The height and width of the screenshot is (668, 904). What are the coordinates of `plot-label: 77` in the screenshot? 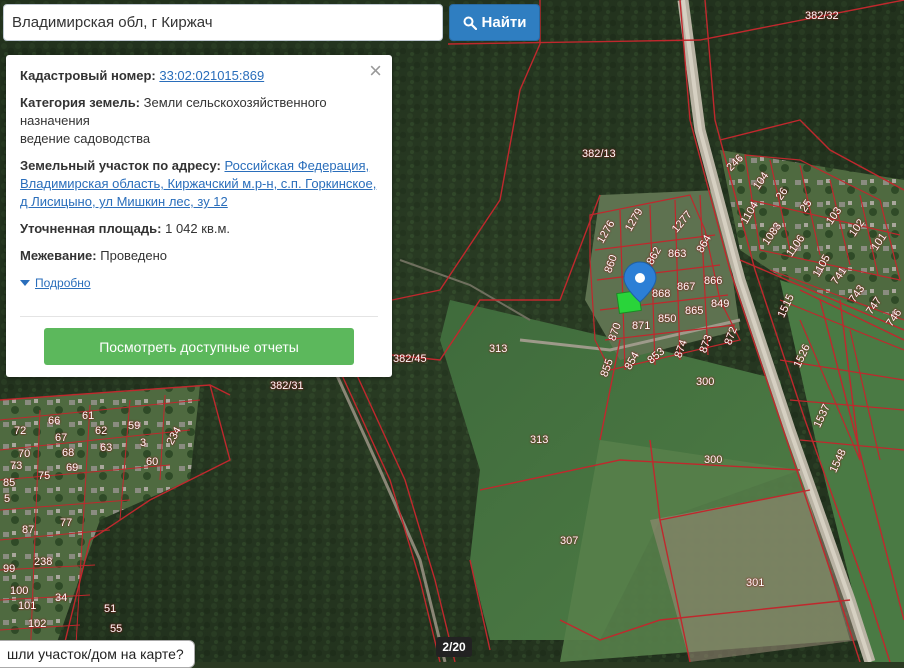 It's located at (66, 523).